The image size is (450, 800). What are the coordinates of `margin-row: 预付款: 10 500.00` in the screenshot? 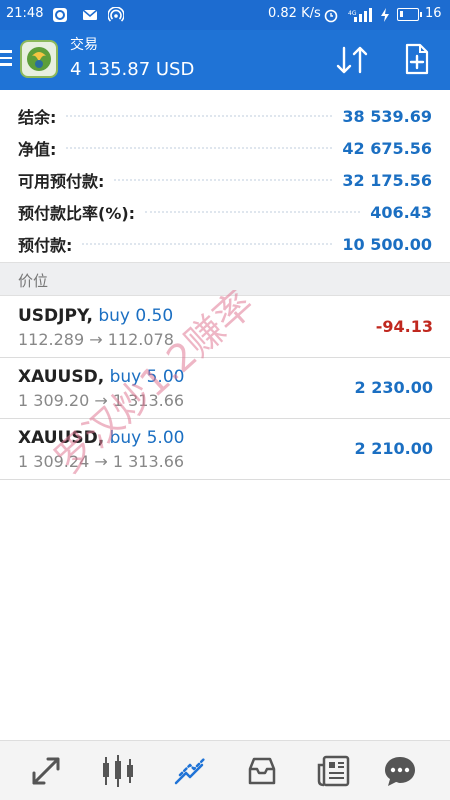 It's located at (225, 244).